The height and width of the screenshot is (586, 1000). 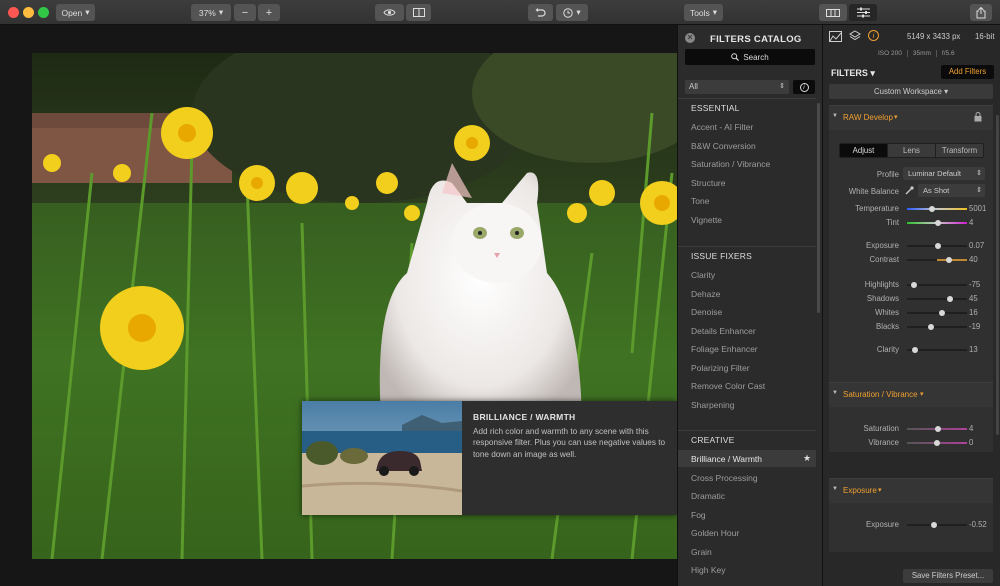 I want to click on history-button: ▾, so click(x=572, y=12).